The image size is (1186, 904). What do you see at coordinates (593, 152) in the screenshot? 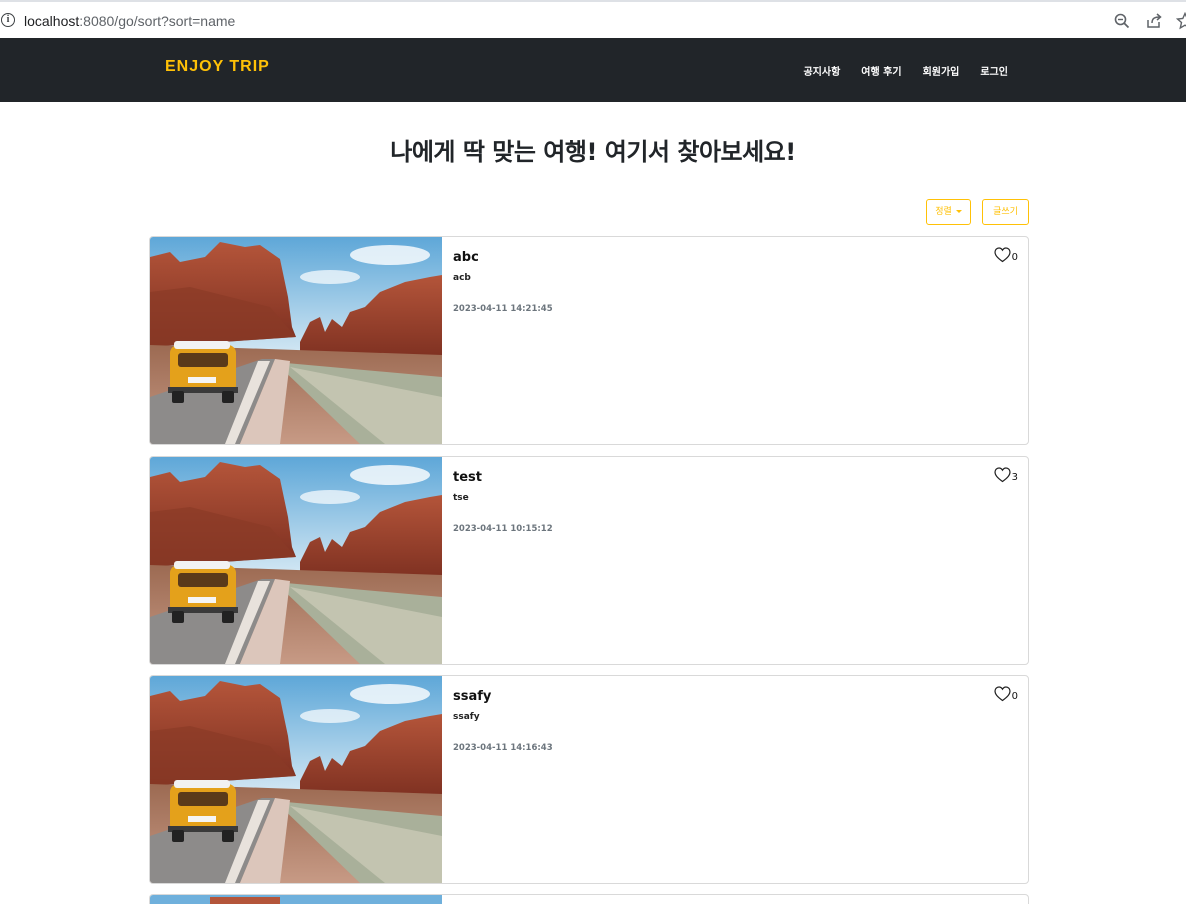
I see `page-title: 나에게 딱 맞는 여행! 여기서 찾아보세요!` at bounding box center [593, 152].